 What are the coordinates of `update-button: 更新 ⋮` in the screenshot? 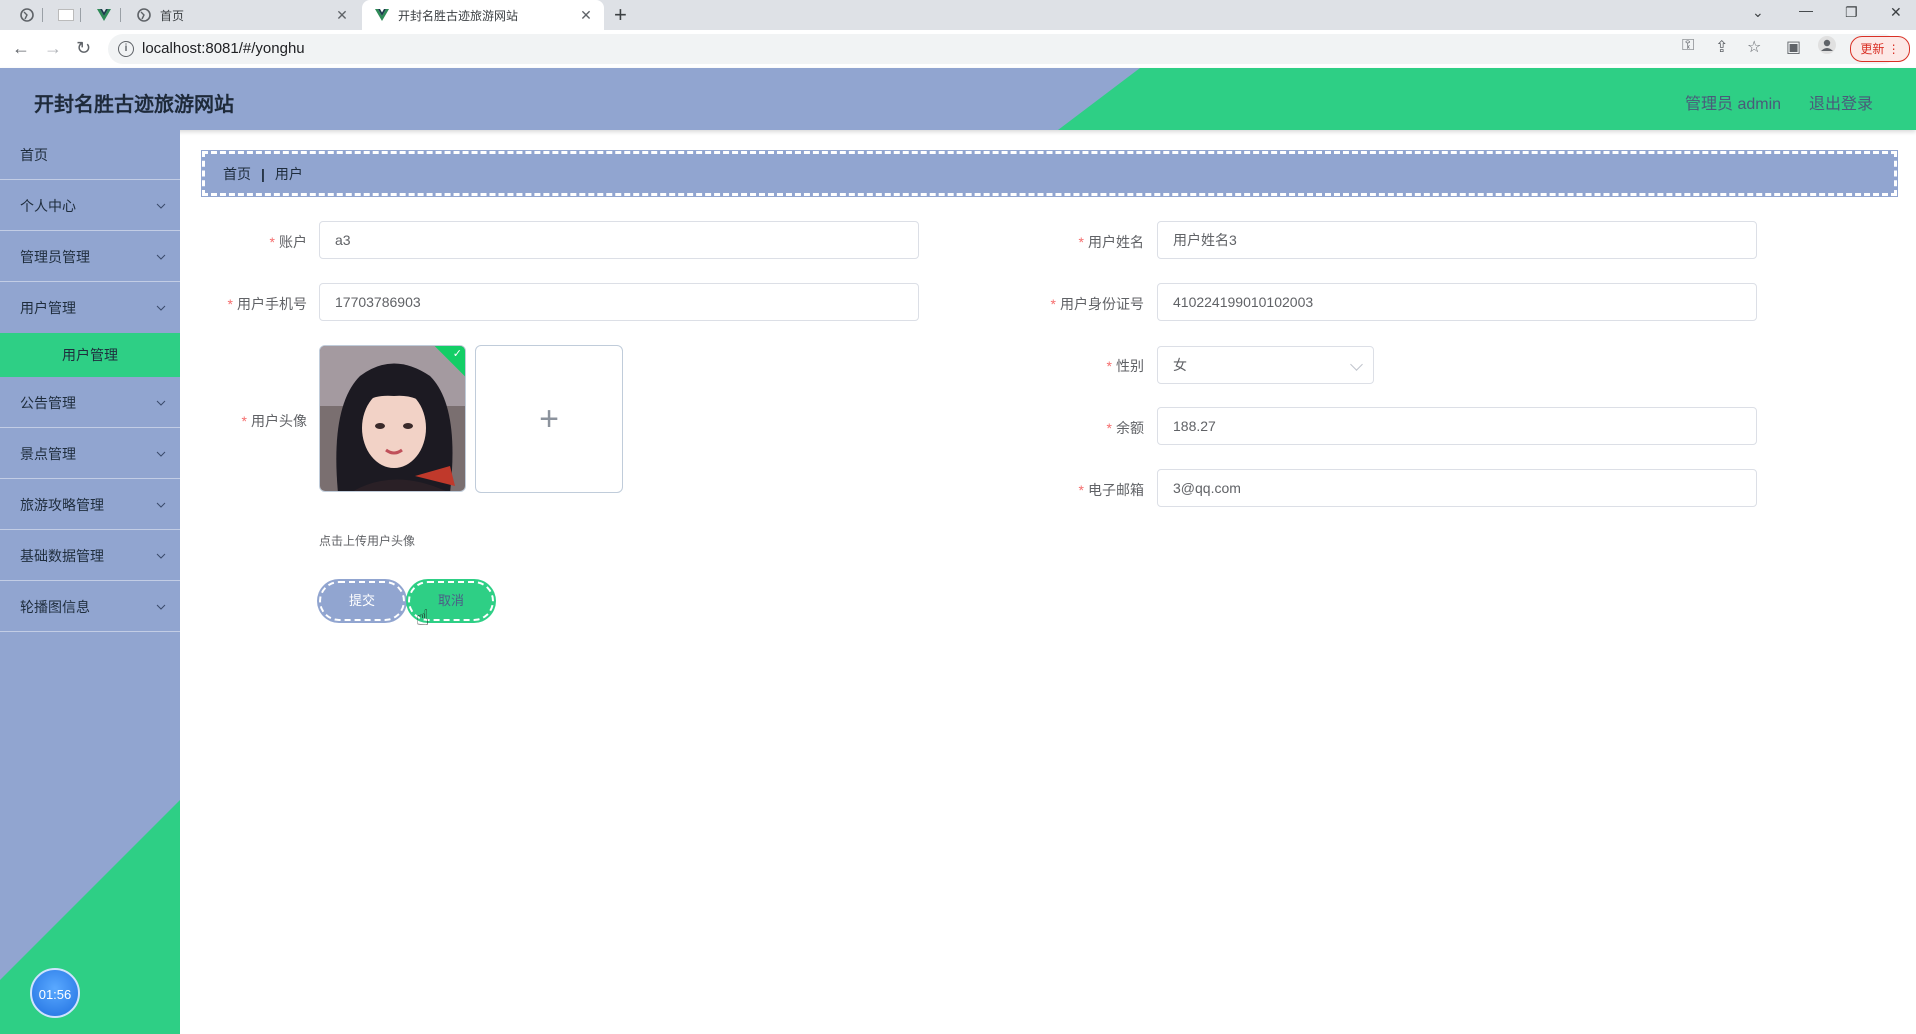 It's located at (1880, 49).